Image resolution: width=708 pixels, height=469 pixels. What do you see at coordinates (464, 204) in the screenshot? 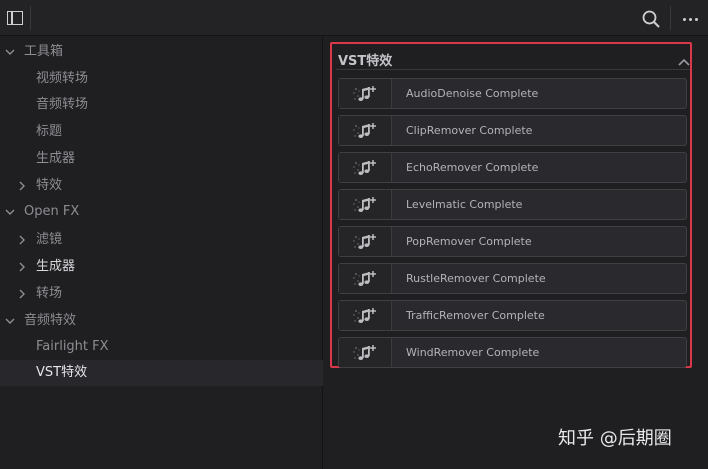
I see `vst-effect-label: Levelmatic Complete` at bounding box center [464, 204].